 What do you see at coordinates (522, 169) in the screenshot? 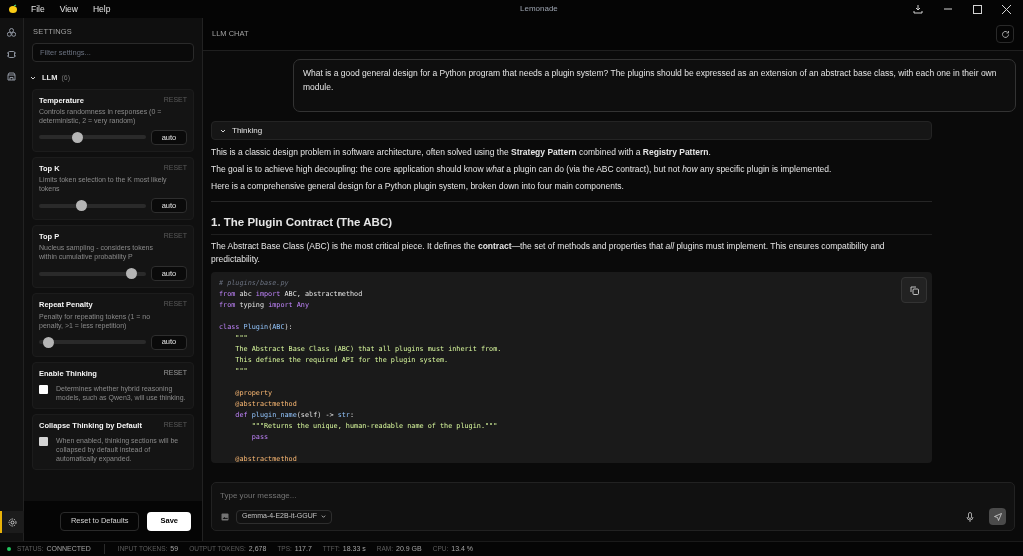
I see `paragraph: The goal is to achieve high decoupling: the core application should know what a plugin can do (via the ABC contract), but not how any specific plugin is implemented.` at bounding box center [522, 169].